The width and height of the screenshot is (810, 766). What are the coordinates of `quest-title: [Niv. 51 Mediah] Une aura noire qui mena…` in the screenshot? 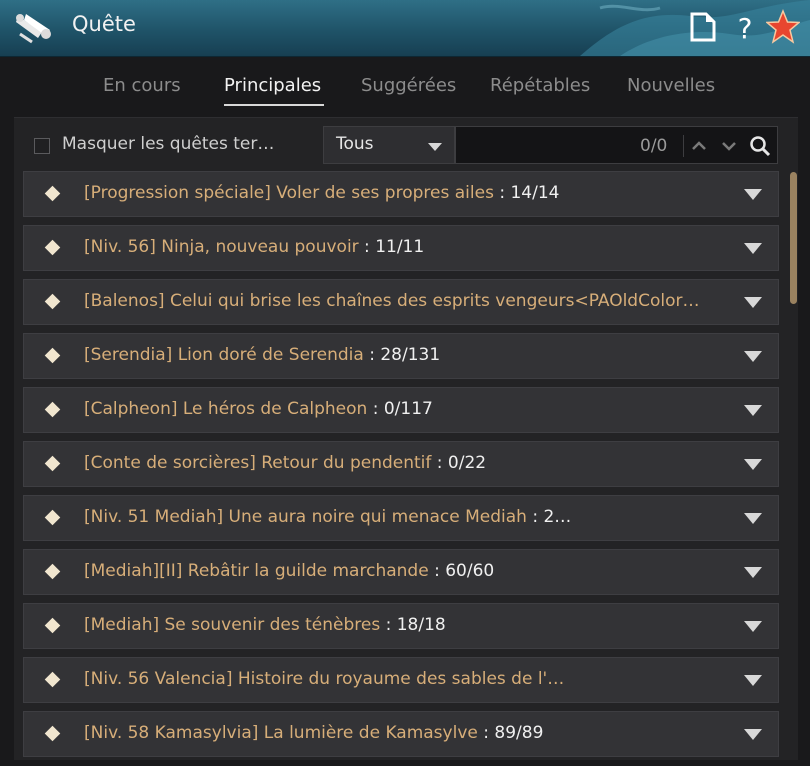 It's located at (327, 517).